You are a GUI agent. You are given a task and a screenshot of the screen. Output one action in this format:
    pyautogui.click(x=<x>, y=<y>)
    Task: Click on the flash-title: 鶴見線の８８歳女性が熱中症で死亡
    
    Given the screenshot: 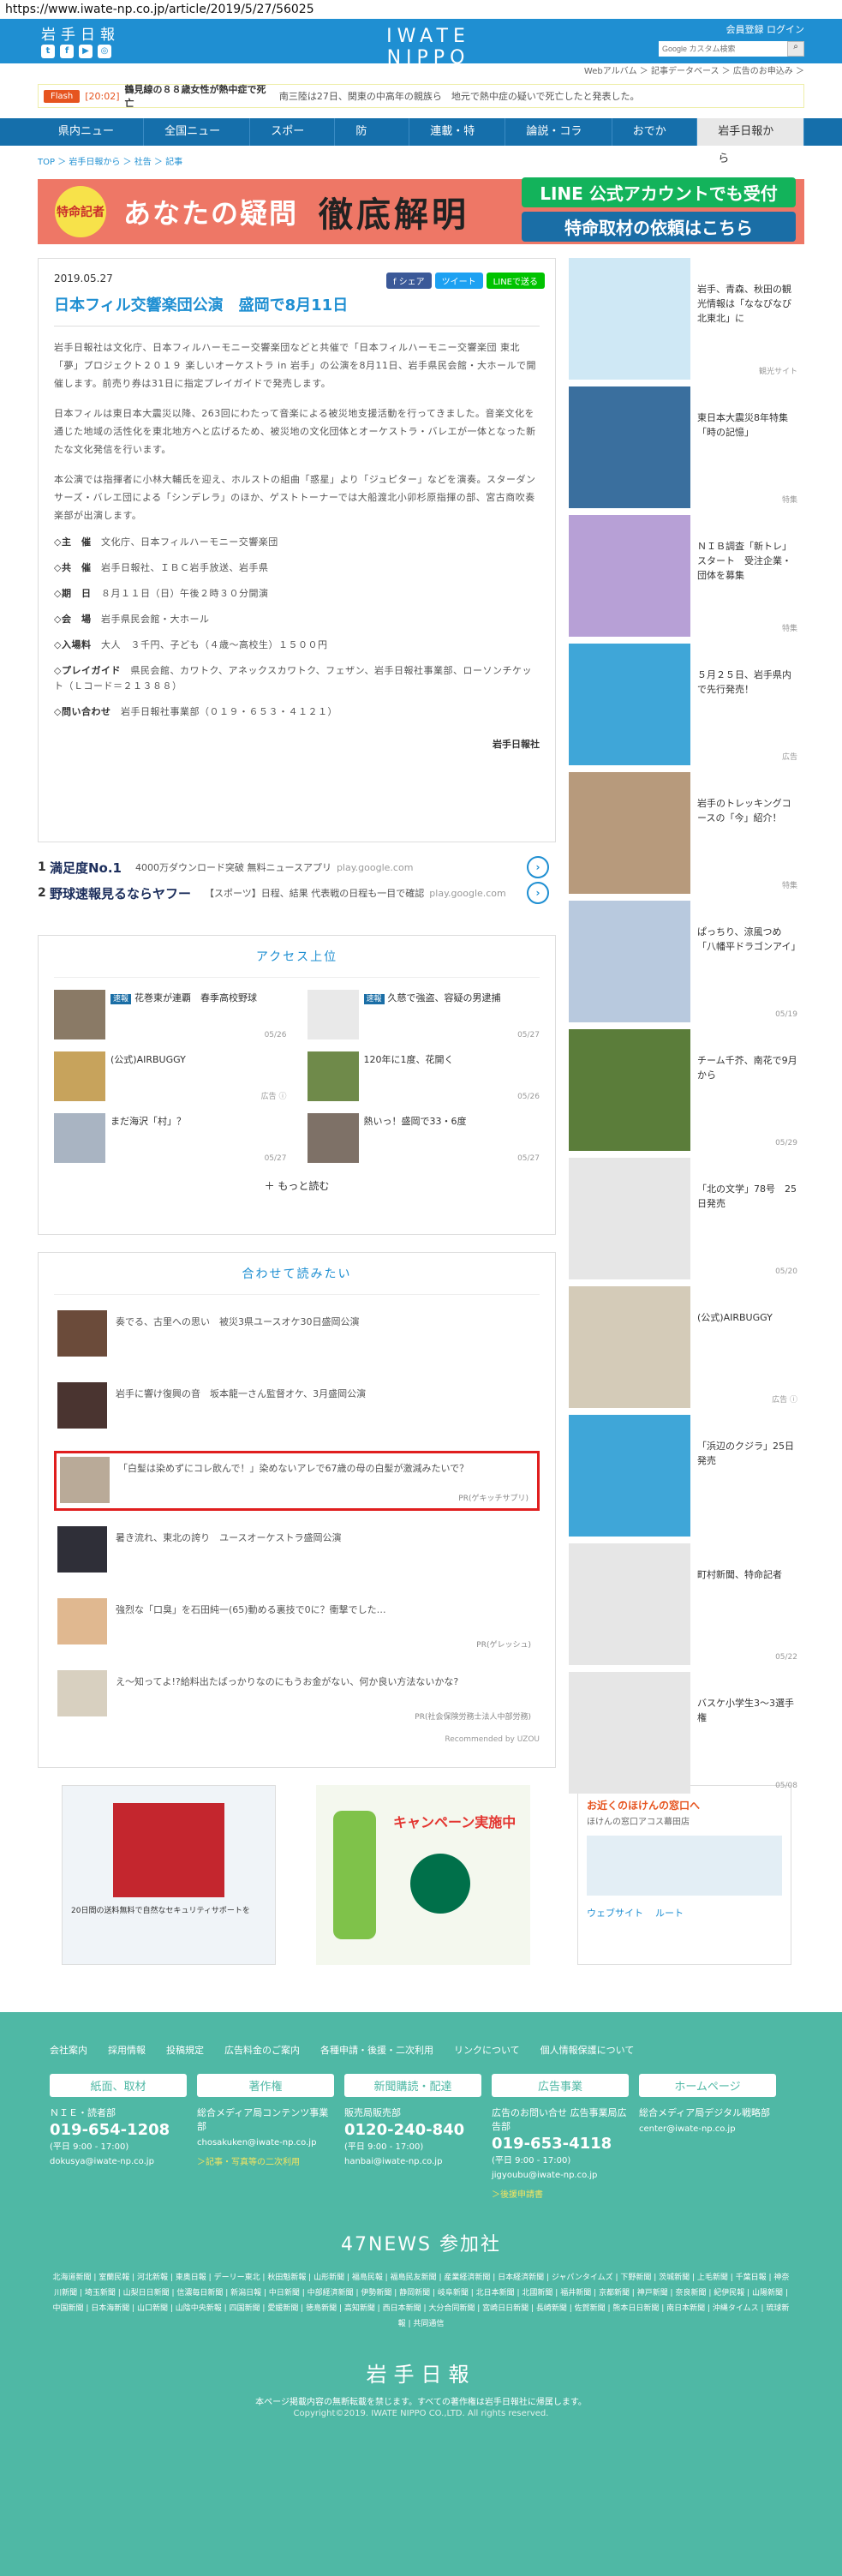 What is the action you would take?
    pyautogui.click(x=197, y=96)
    